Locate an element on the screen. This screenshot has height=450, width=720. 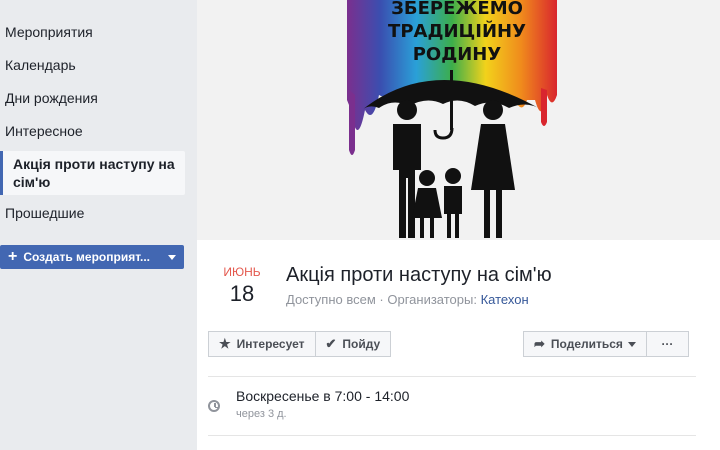
star-icon: ★ is located at coordinates (225, 343).